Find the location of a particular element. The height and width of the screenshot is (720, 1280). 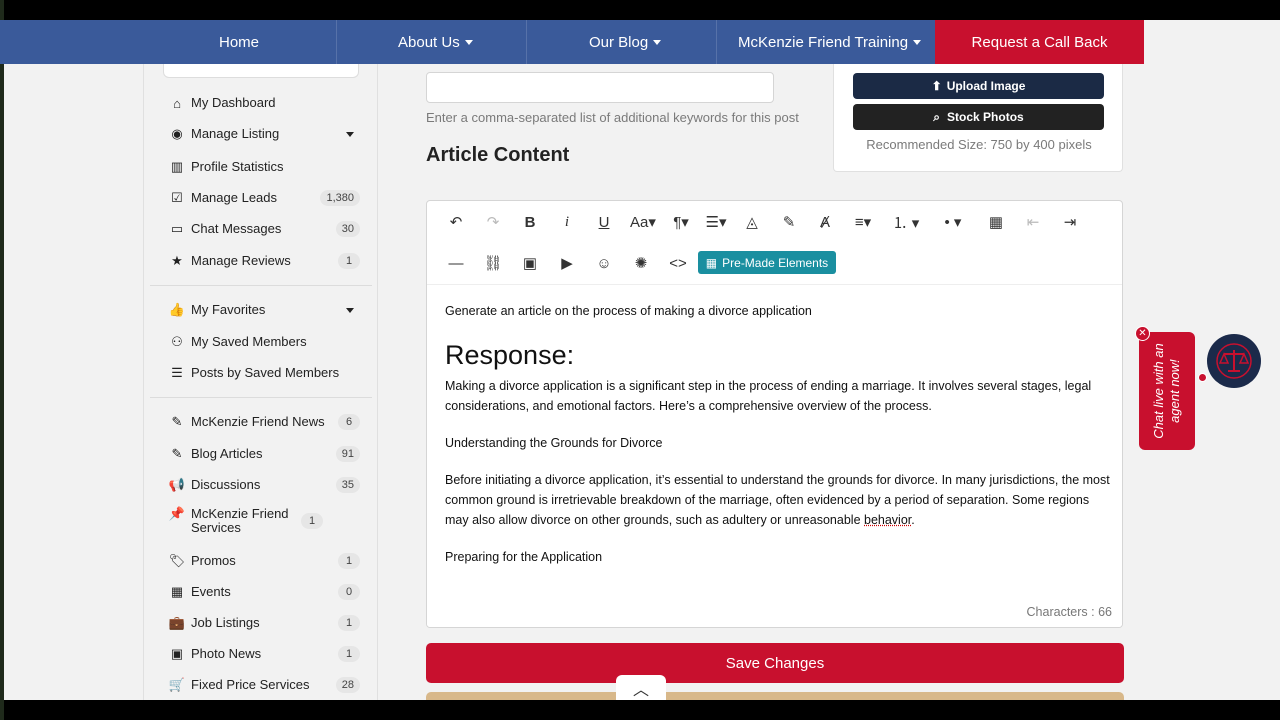

sidebar-item-label: McKenzie Friend Services is located at coordinates (240, 520).